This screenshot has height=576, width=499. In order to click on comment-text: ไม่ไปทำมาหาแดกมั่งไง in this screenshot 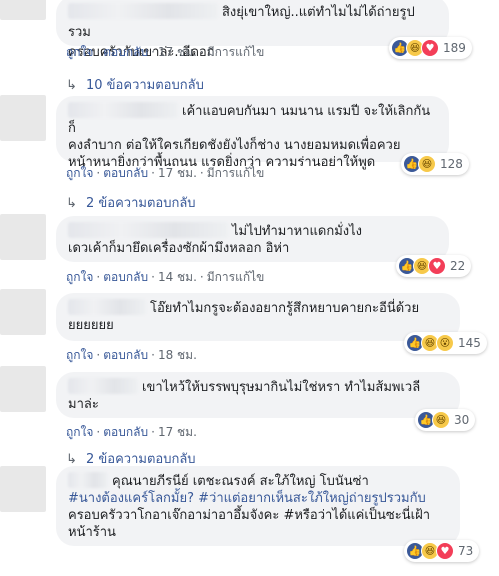, I will do `click(297, 231)`.